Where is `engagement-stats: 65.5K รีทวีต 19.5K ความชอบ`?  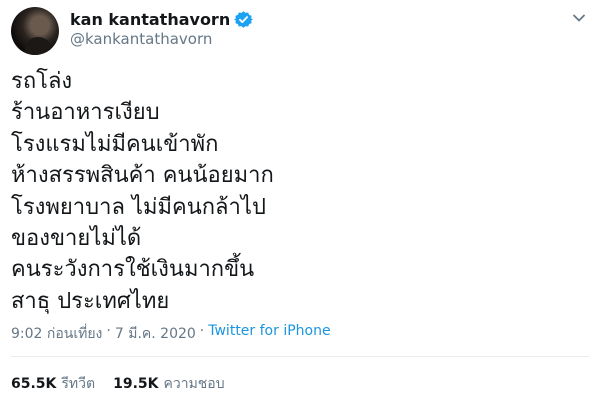 engagement-stats: 65.5K รีทวีต 19.5K ความชอบ is located at coordinates (127, 384).